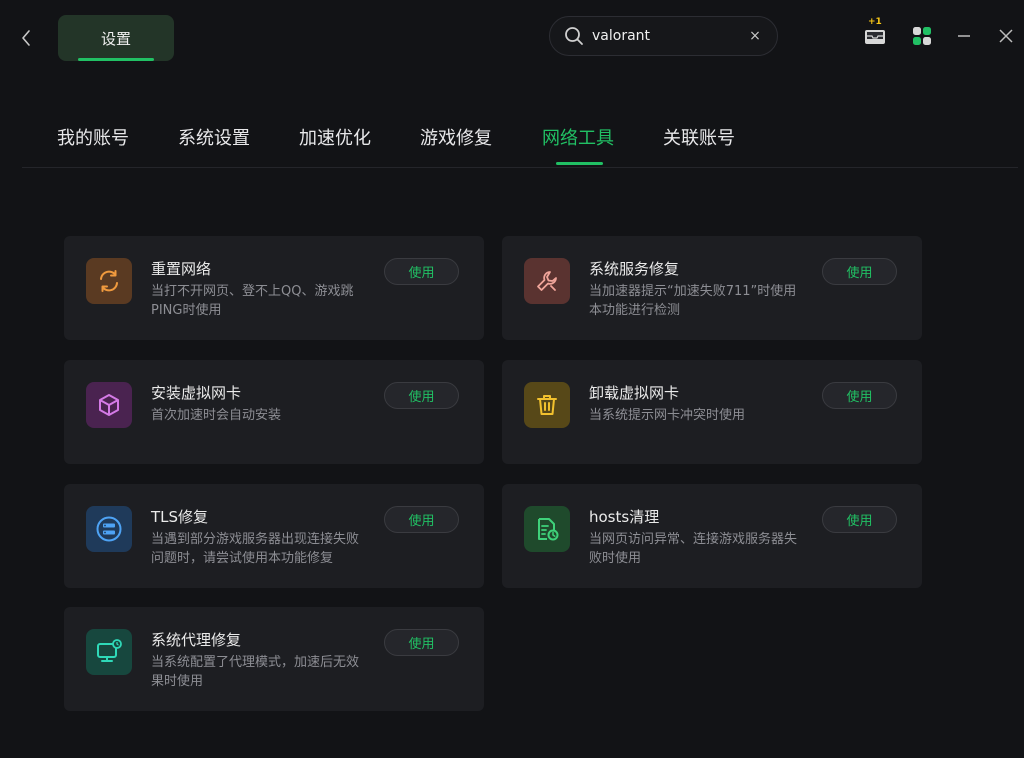  What do you see at coordinates (669, 36) in the screenshot?
I see `search-input` at bounding box center [669, 36].